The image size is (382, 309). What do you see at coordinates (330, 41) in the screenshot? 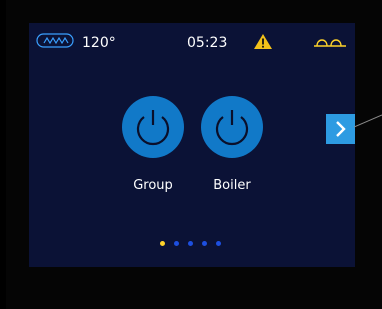
I see `cup-icon` at bounding box center [330, 41].